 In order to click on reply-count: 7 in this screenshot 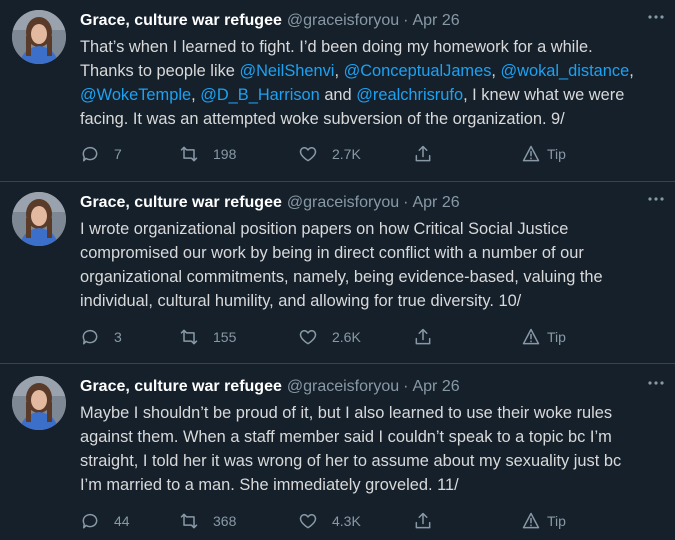, I will do `click(118, 154)`.